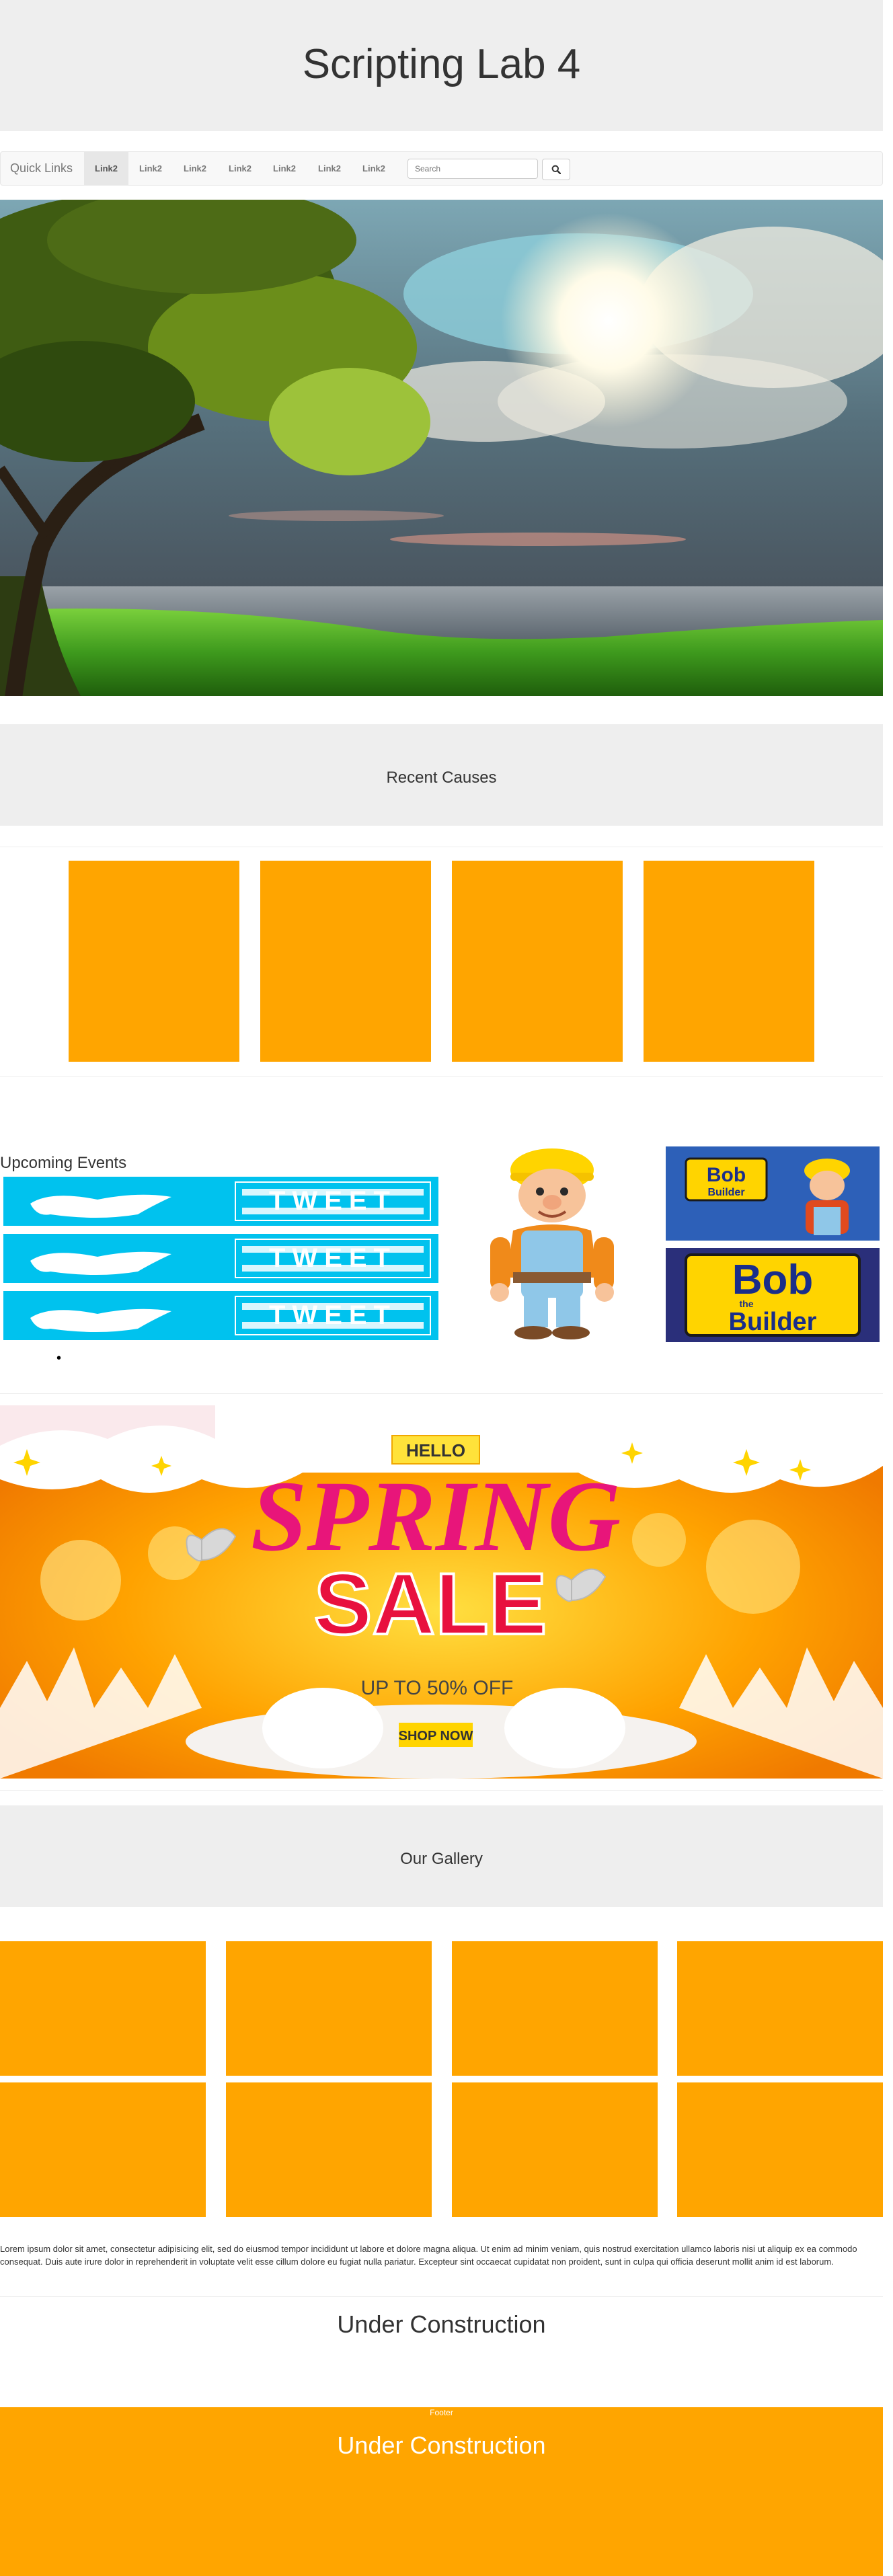 Image resolution: width=893 pixels, height=2576 pixels. I want to click on footer-label: Footer, so click(441, 2413).